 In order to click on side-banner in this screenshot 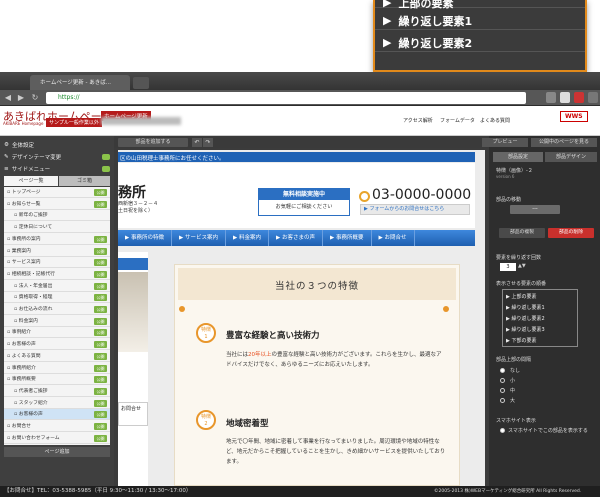, I will do `click(133, 264)`.